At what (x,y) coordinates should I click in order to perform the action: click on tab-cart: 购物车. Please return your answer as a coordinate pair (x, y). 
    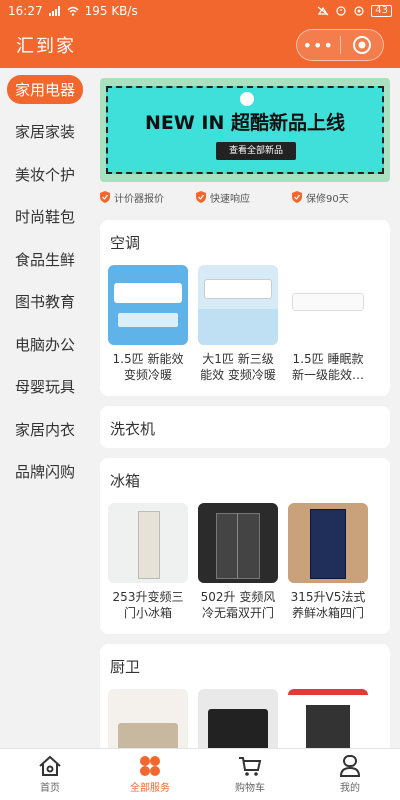
    Looking at the image, I should click on (250, 774).